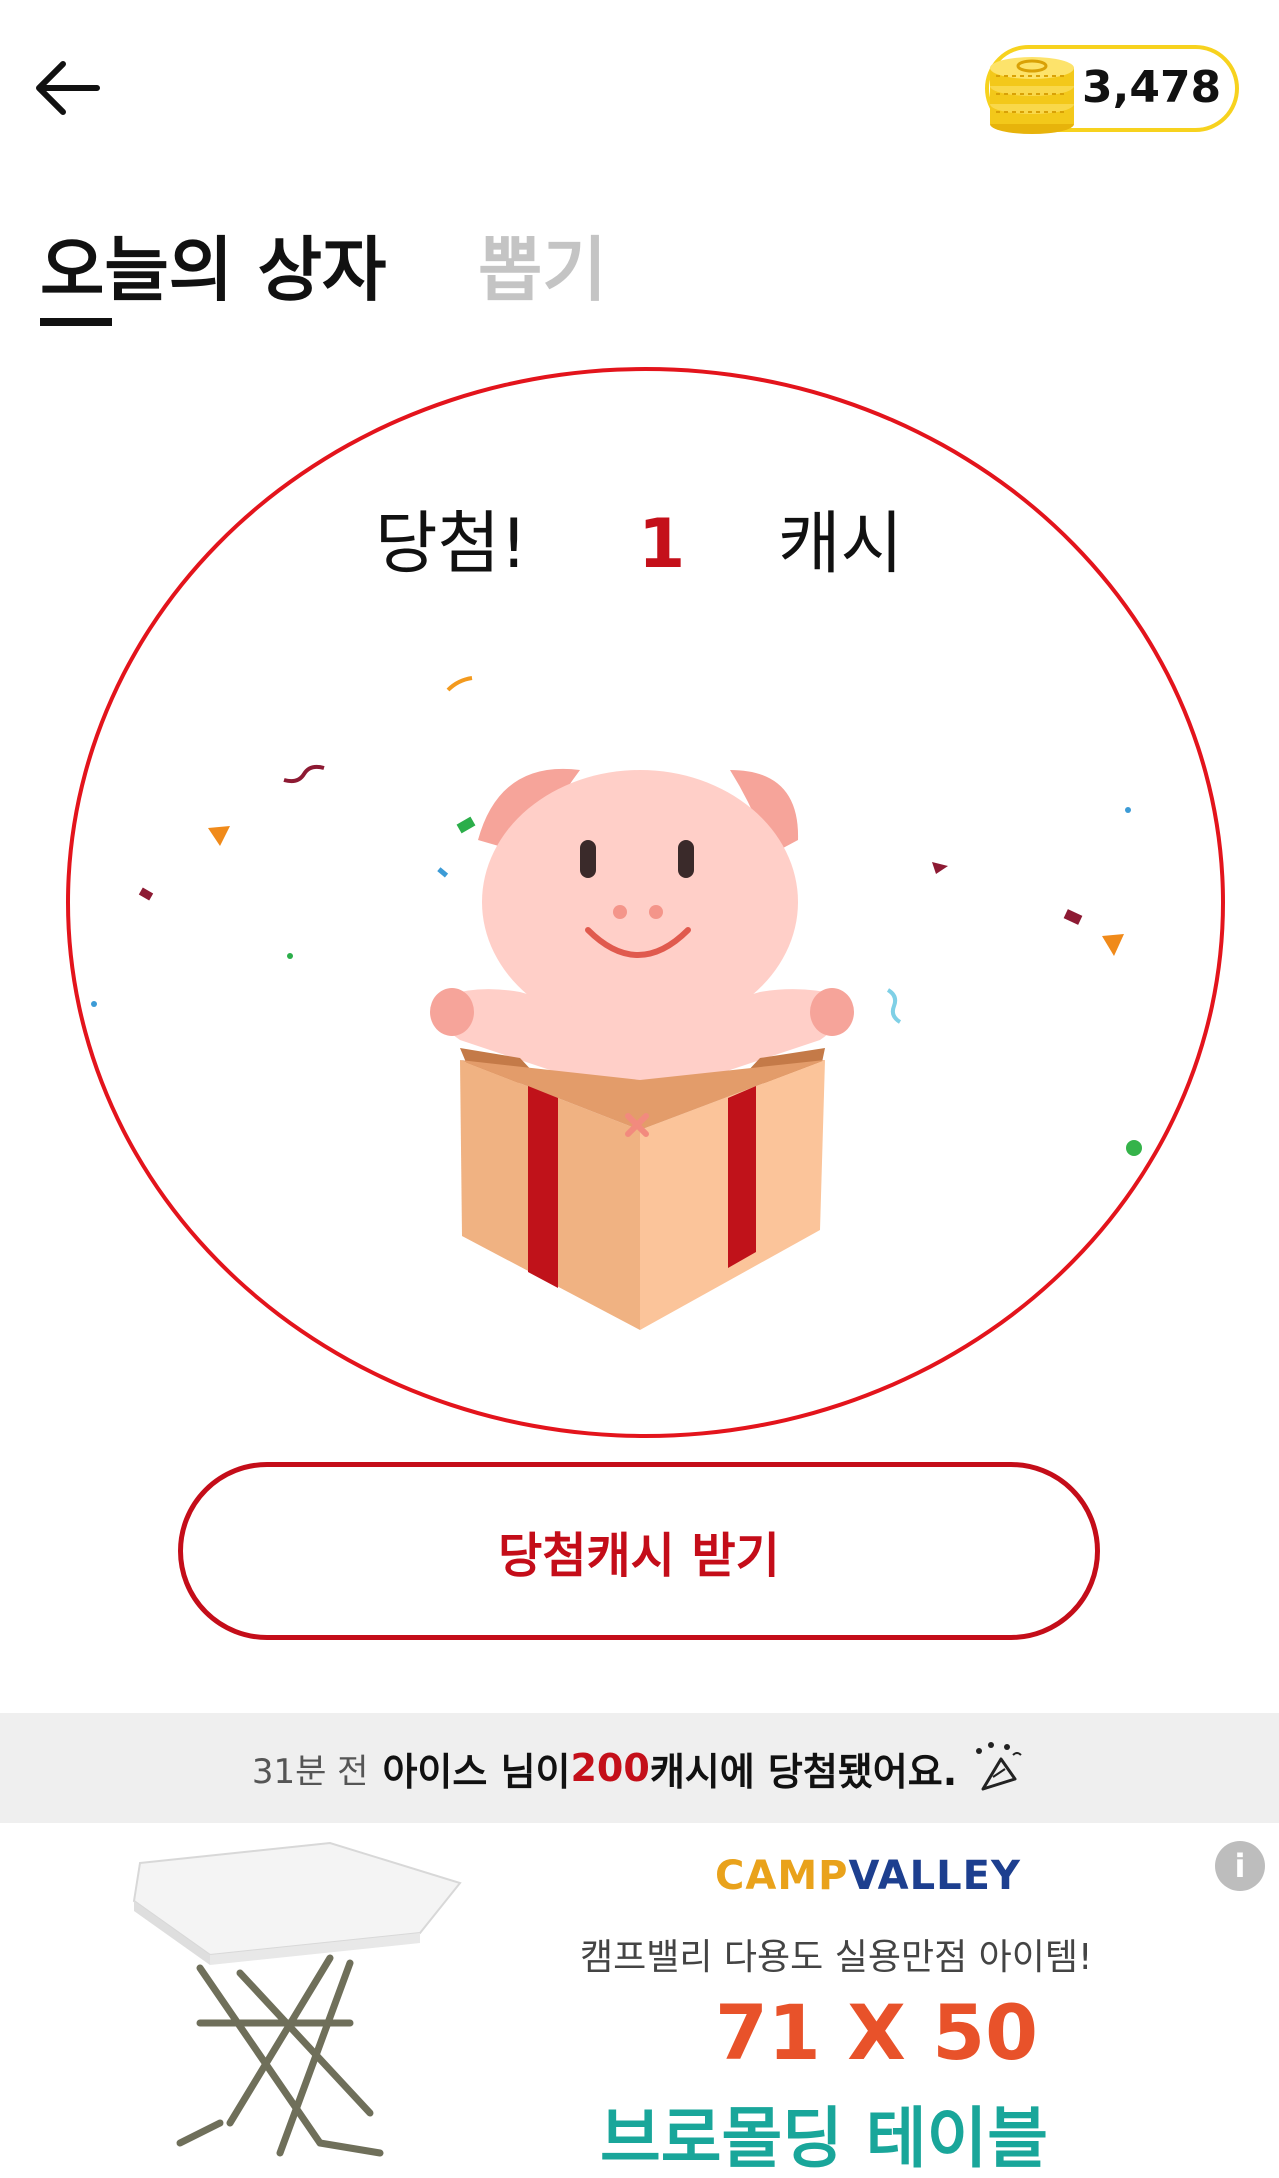  Describe the element at coordinates (1240, 1866) in the screenshot. I see `ad-info-icon: i` at that location.